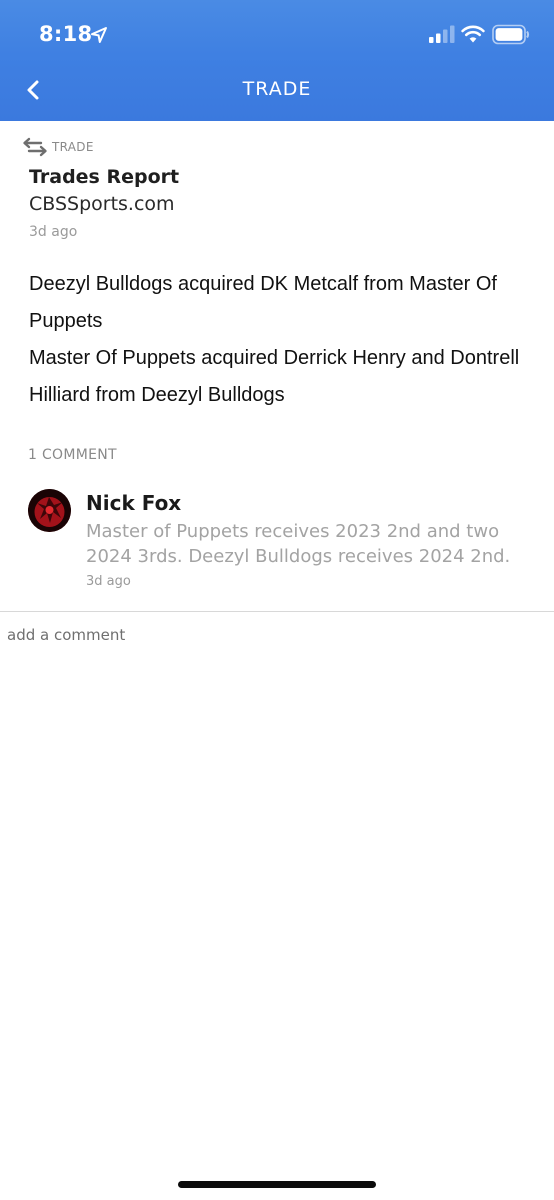 The width and height of the screenshot is (554, 1200). What do you see at coordinates (442, 34) in the screenshot?
I see `cellular-signal-icon` at bounding box center [442, 34].